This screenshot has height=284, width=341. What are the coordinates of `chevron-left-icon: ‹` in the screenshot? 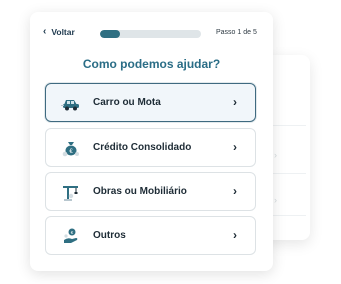 It's located at (45, 31).